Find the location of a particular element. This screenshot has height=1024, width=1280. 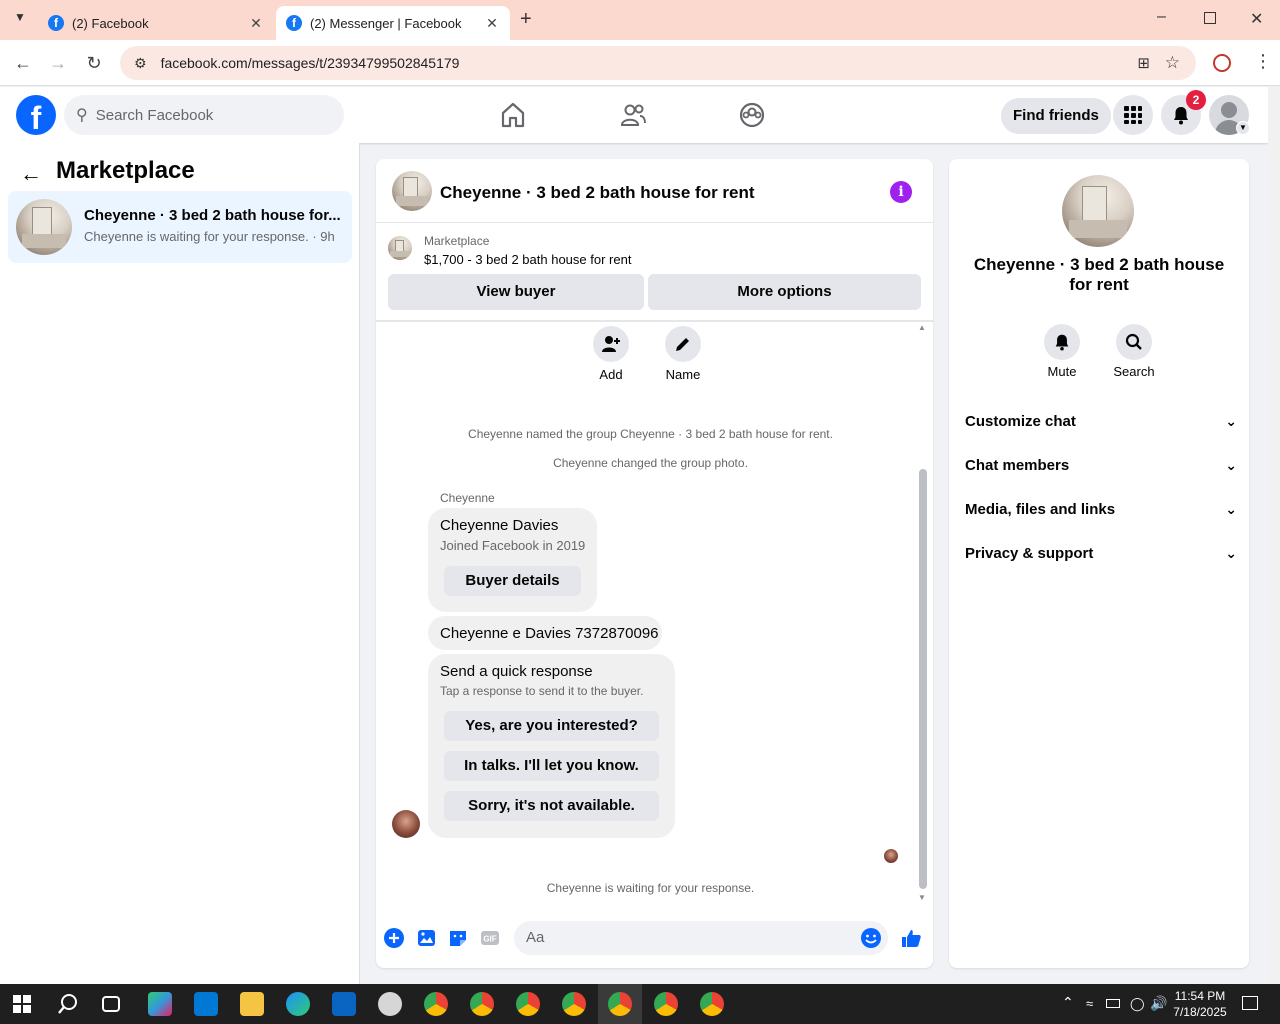

meet-now-icon: ◯ is located at coordinates (1137, 1004).